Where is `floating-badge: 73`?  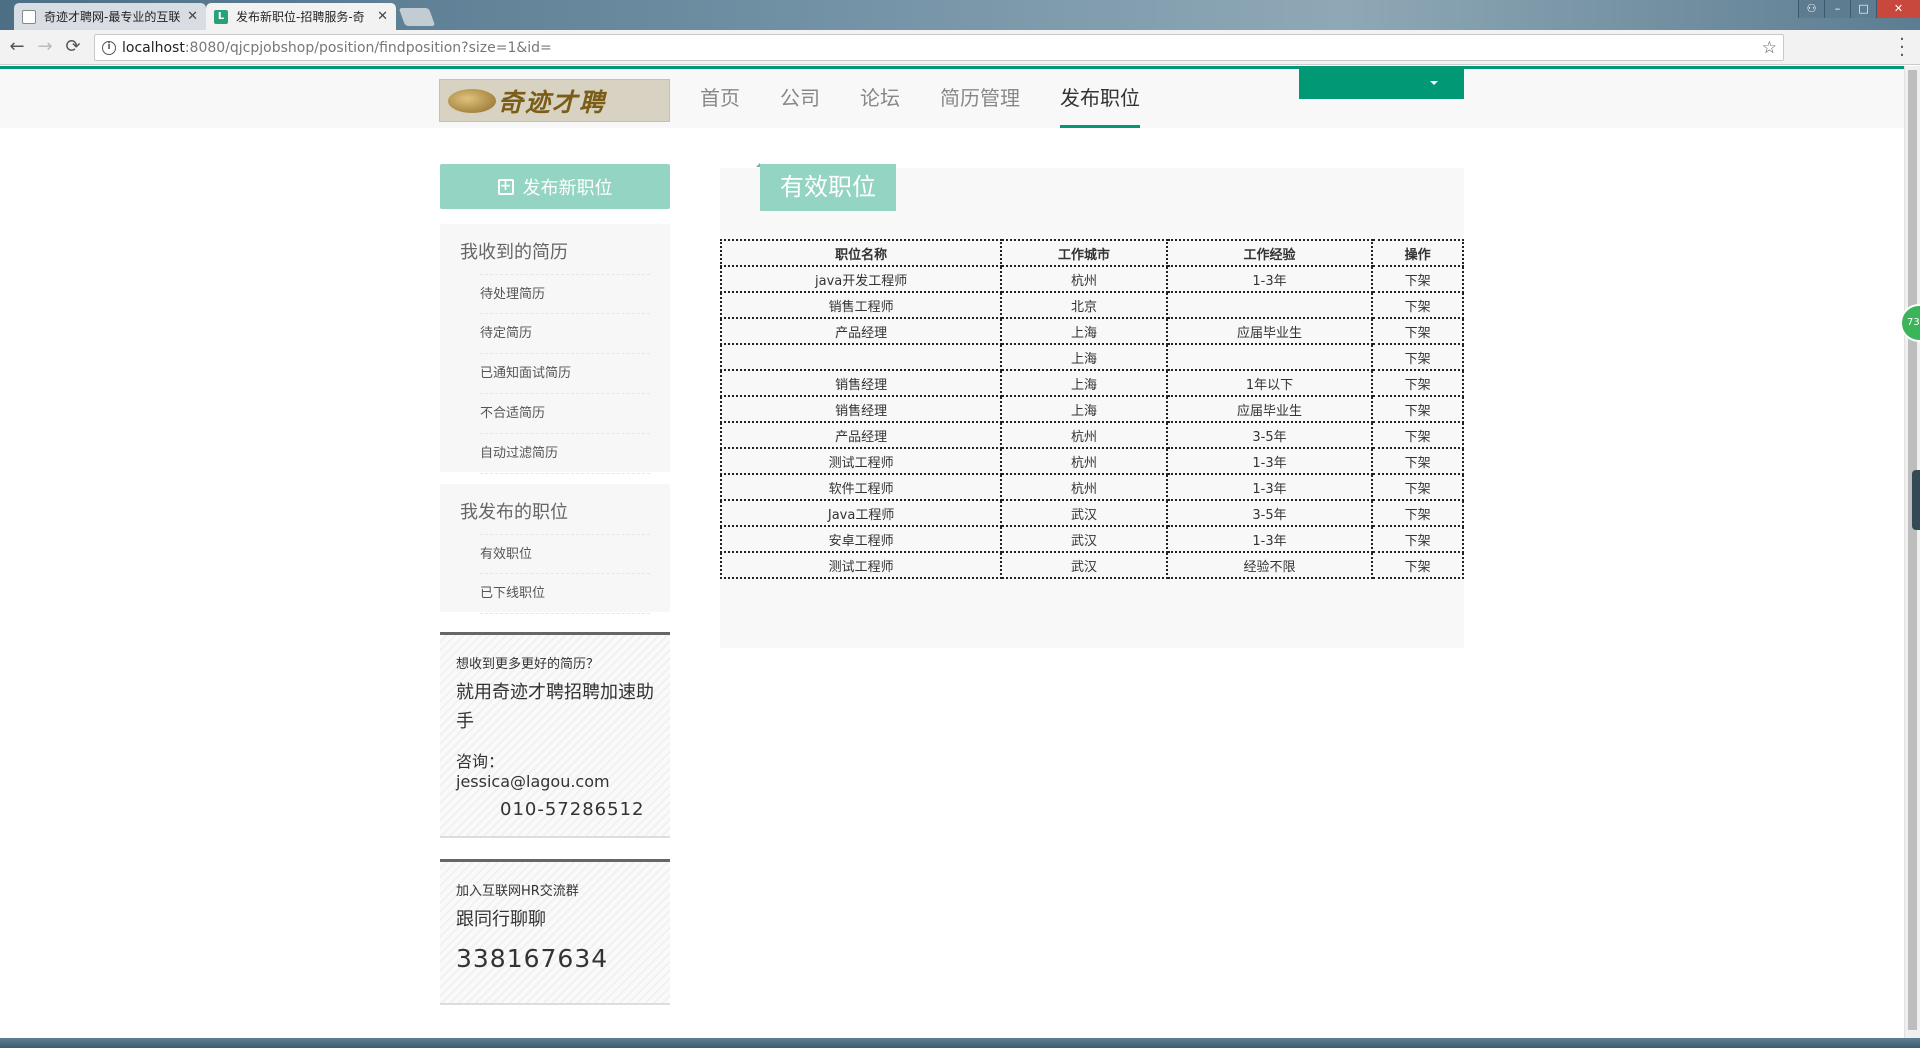 floating-badge: 73 is located at coordinates (1910, 323).